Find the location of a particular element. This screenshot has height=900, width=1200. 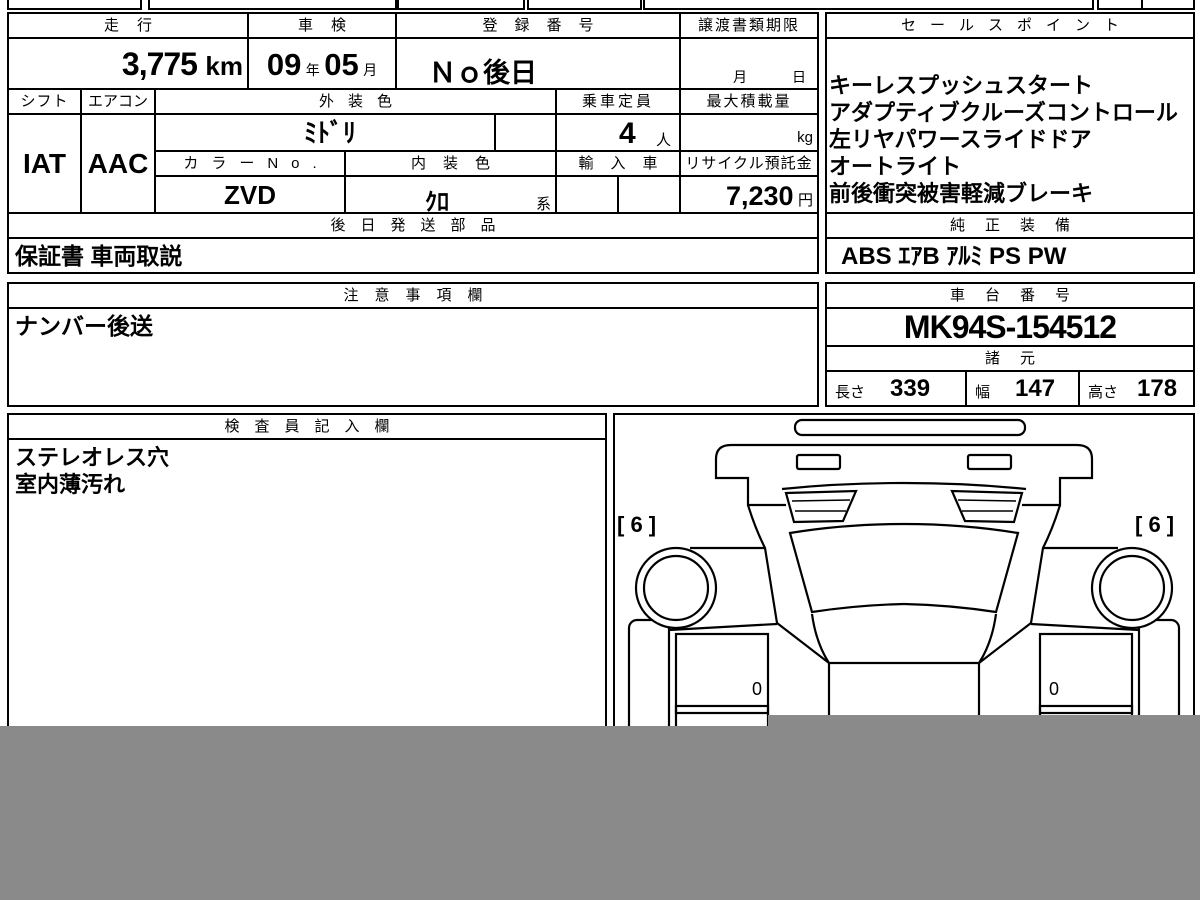

inspection-year: 09 is located at coordinates (284, 64).